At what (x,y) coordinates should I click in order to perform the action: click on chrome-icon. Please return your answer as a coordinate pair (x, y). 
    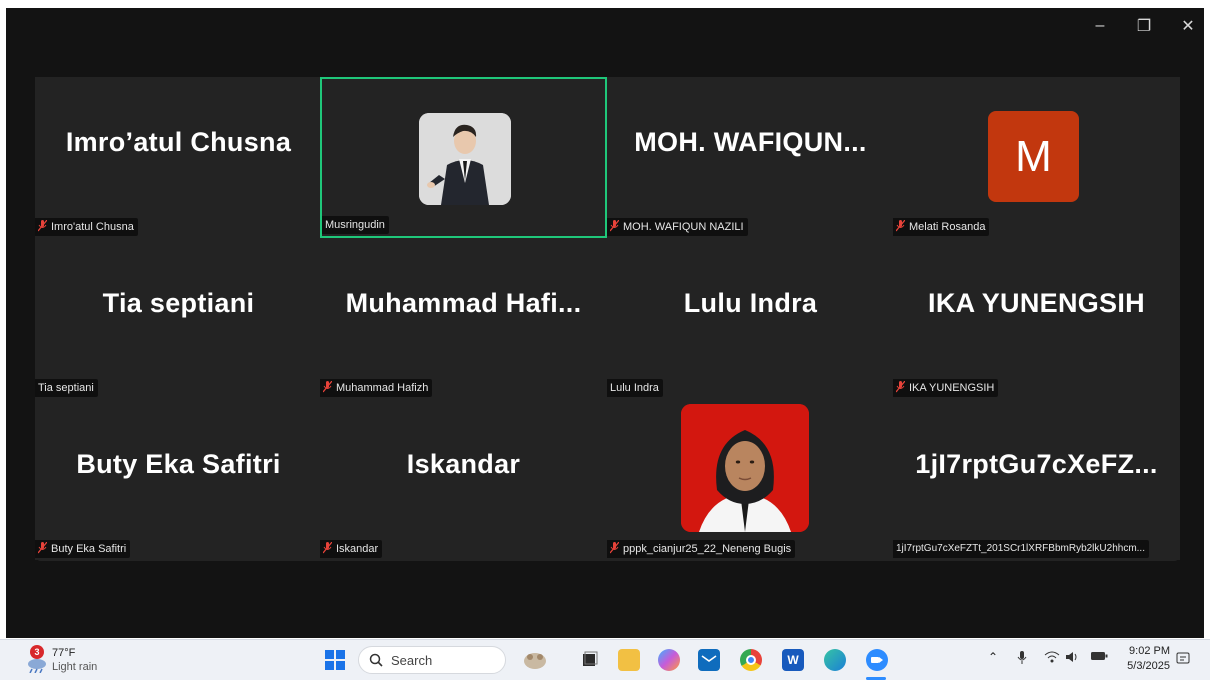
    Looking at the image, I should click on (751, 660).